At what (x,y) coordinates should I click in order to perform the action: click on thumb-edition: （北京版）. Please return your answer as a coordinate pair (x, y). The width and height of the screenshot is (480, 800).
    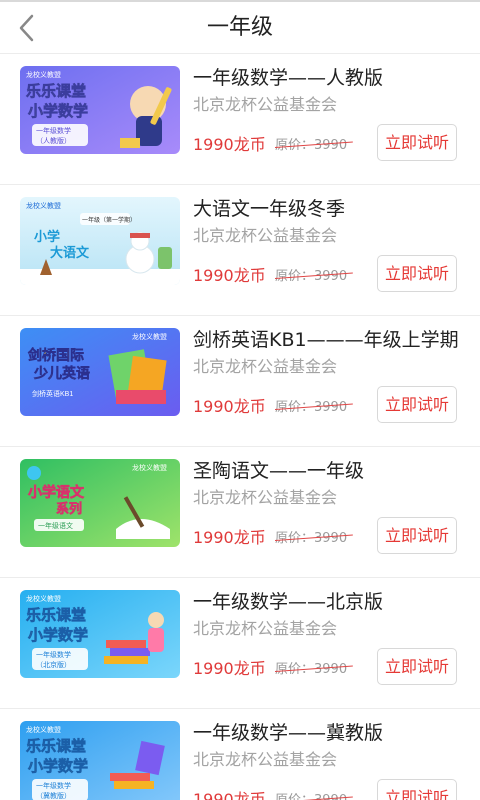
    Looking at the image, I should click on (53, 664).